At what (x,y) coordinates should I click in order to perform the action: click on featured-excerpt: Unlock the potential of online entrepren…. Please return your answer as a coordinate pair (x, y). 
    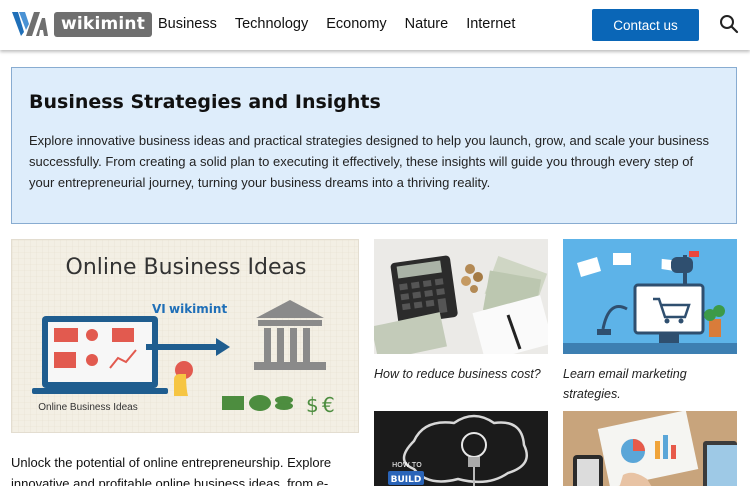
    Looking at the image, I should click on (185, 469).